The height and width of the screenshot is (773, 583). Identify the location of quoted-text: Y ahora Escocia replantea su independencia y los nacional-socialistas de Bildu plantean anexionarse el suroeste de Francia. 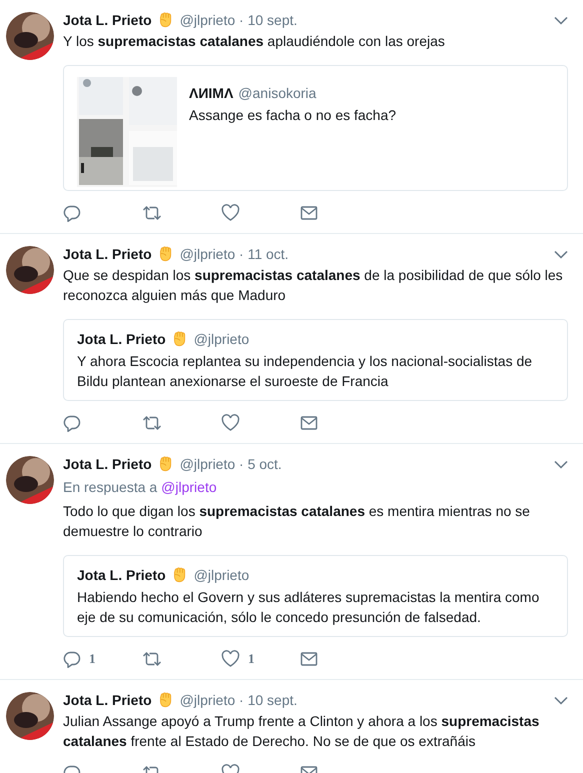
(305, 371).